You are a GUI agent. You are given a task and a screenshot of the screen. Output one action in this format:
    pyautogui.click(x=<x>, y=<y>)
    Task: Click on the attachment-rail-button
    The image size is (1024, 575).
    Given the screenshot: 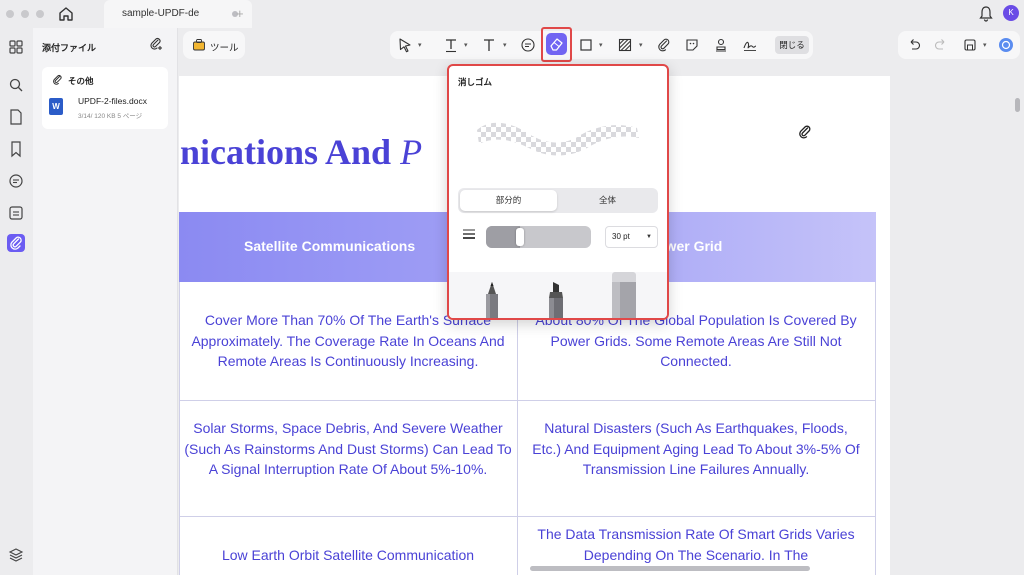 What is the action you would take?
    pyautogui.click(x=16, y=243)
    